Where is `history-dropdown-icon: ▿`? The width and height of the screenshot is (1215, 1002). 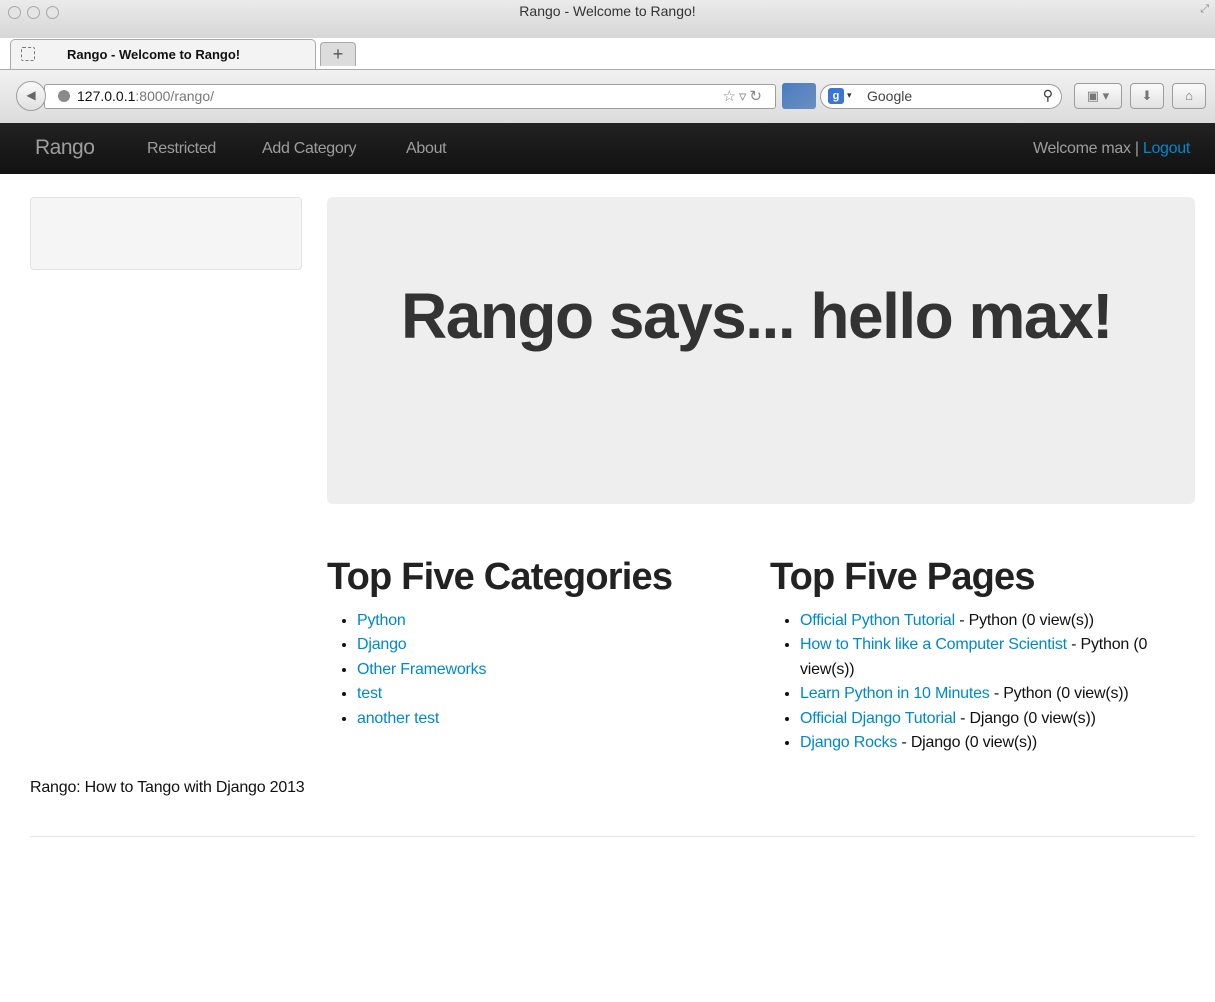 history-dropdown-icon: ▿ is located at coordinates (744, 96).